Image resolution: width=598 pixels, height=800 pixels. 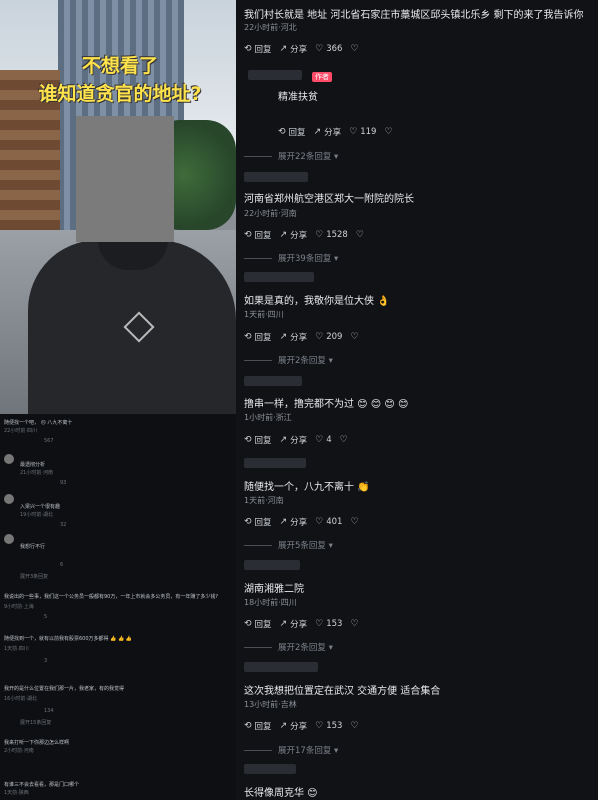 I want to click on like-button: ♡ 209, so click(x=328, y=337).